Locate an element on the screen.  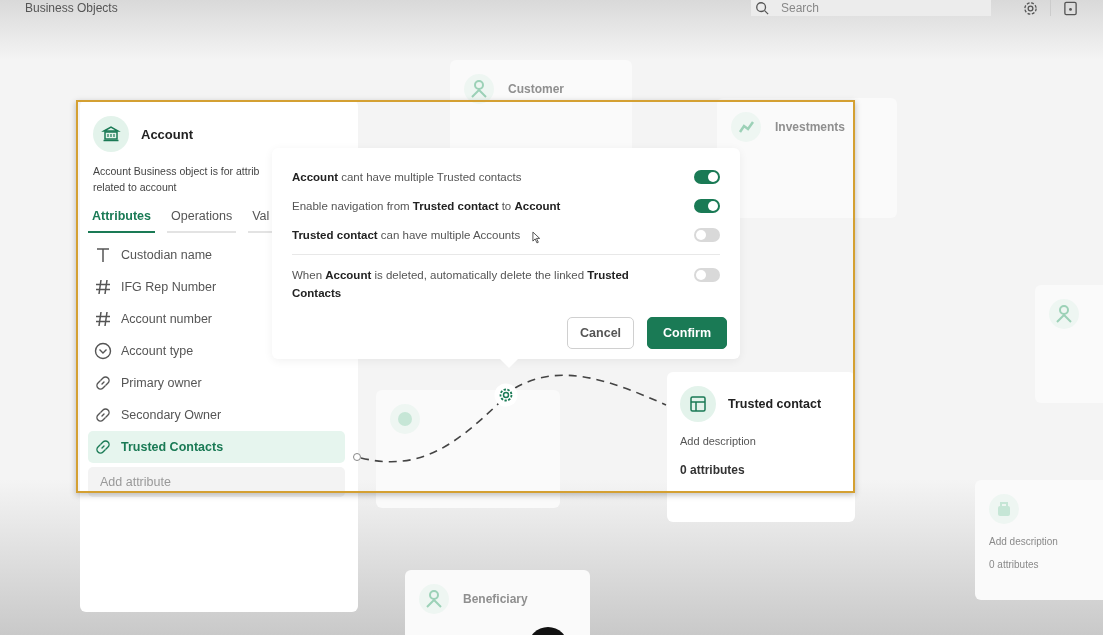
attribute-item: Secondary Owner is located at coordinates (216, 415).